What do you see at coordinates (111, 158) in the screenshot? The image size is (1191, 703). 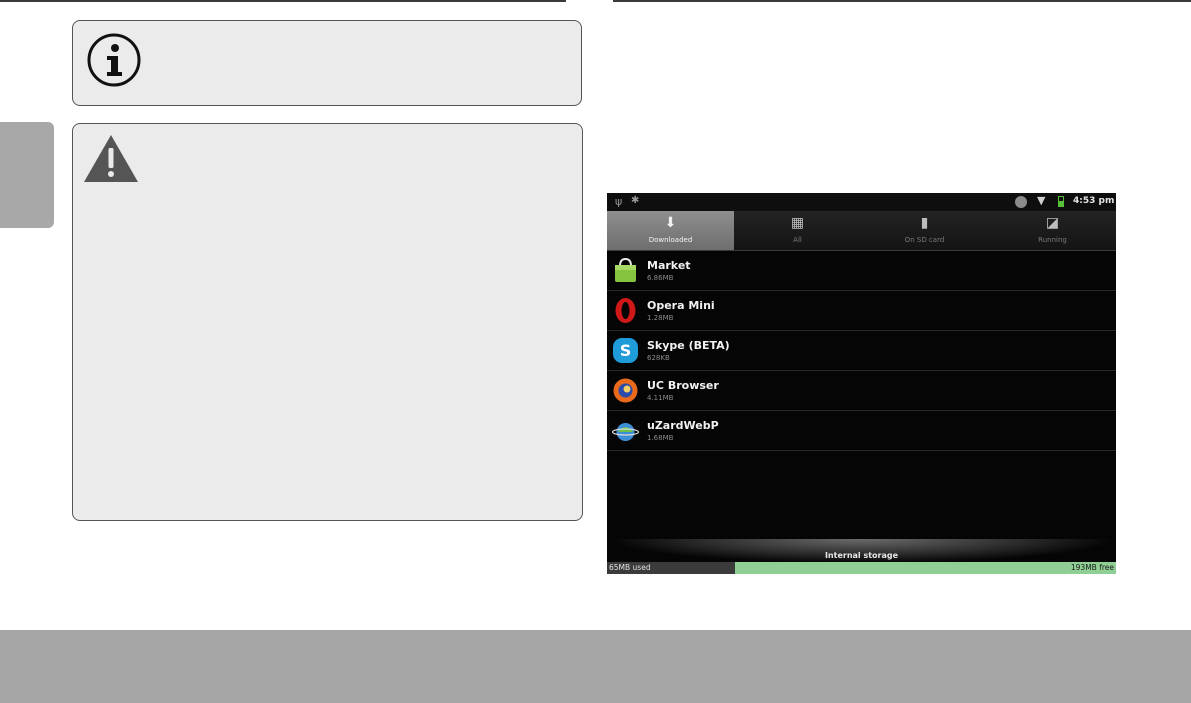 I see `warning-icon` at bounding box center [111, 158].